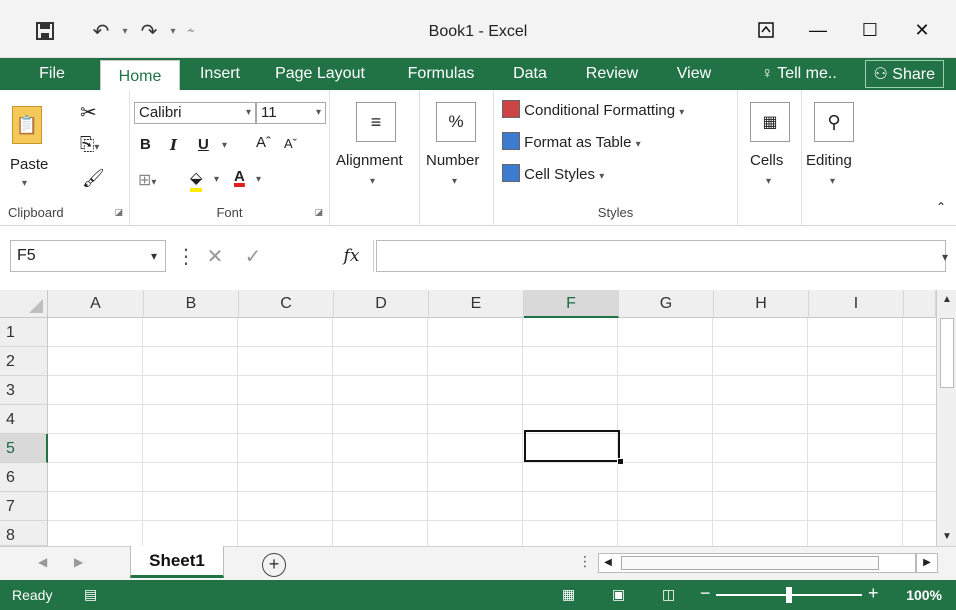  What do you see at coordinates (258, 179) in the screenshot?
I see `font-color-dropdown-icon: ▾` at bounding box center [258, 179].